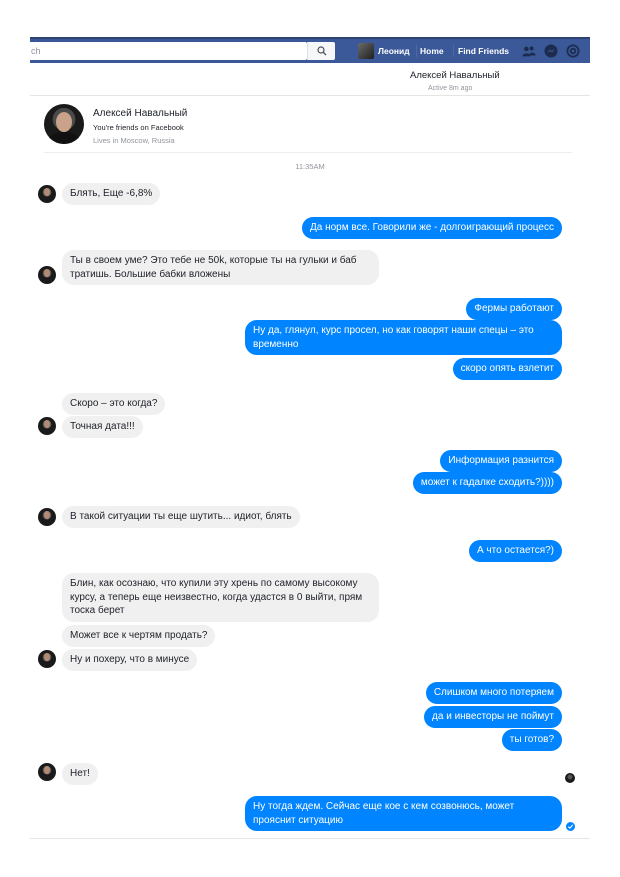 The image size is (620, 877). I want to click on conversation-title: Алексей Навальный, so click(455, 75).